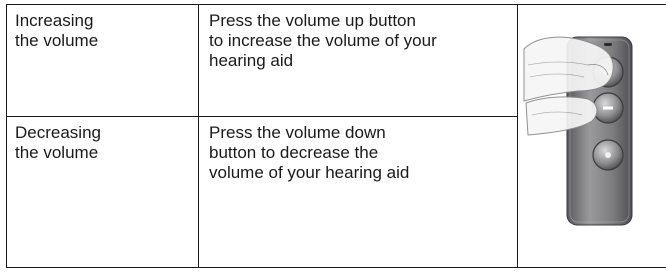  Describe the element at coordinates (578, 131) in the screenshot. I see `remote-control-with-hand-illustration` at that location.